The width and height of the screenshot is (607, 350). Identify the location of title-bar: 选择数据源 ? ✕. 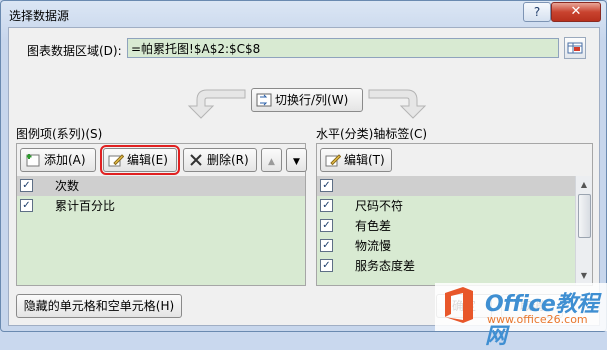
(303, 14).